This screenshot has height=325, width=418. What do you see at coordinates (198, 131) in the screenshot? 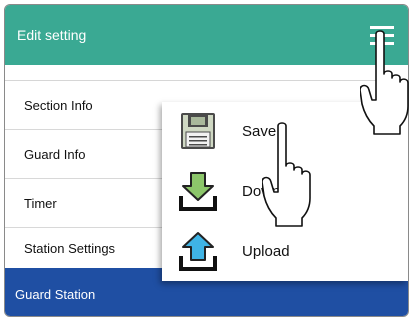
I see `floppy-disk-icon` at bounding box center [198, 131].